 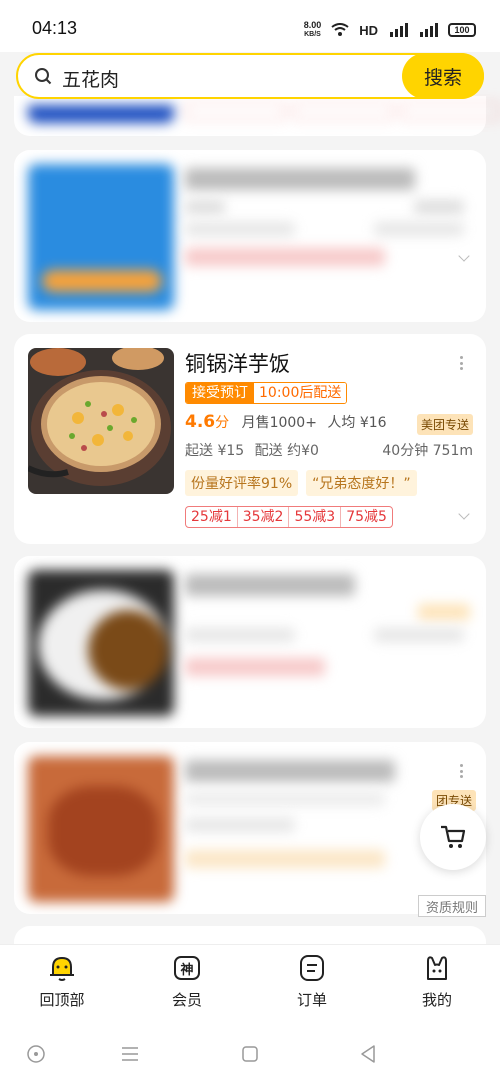 What do you see at coordinates (55, 28) in the screenshot?
I see `status-time: 04:13` at bounding box center [55, 28].